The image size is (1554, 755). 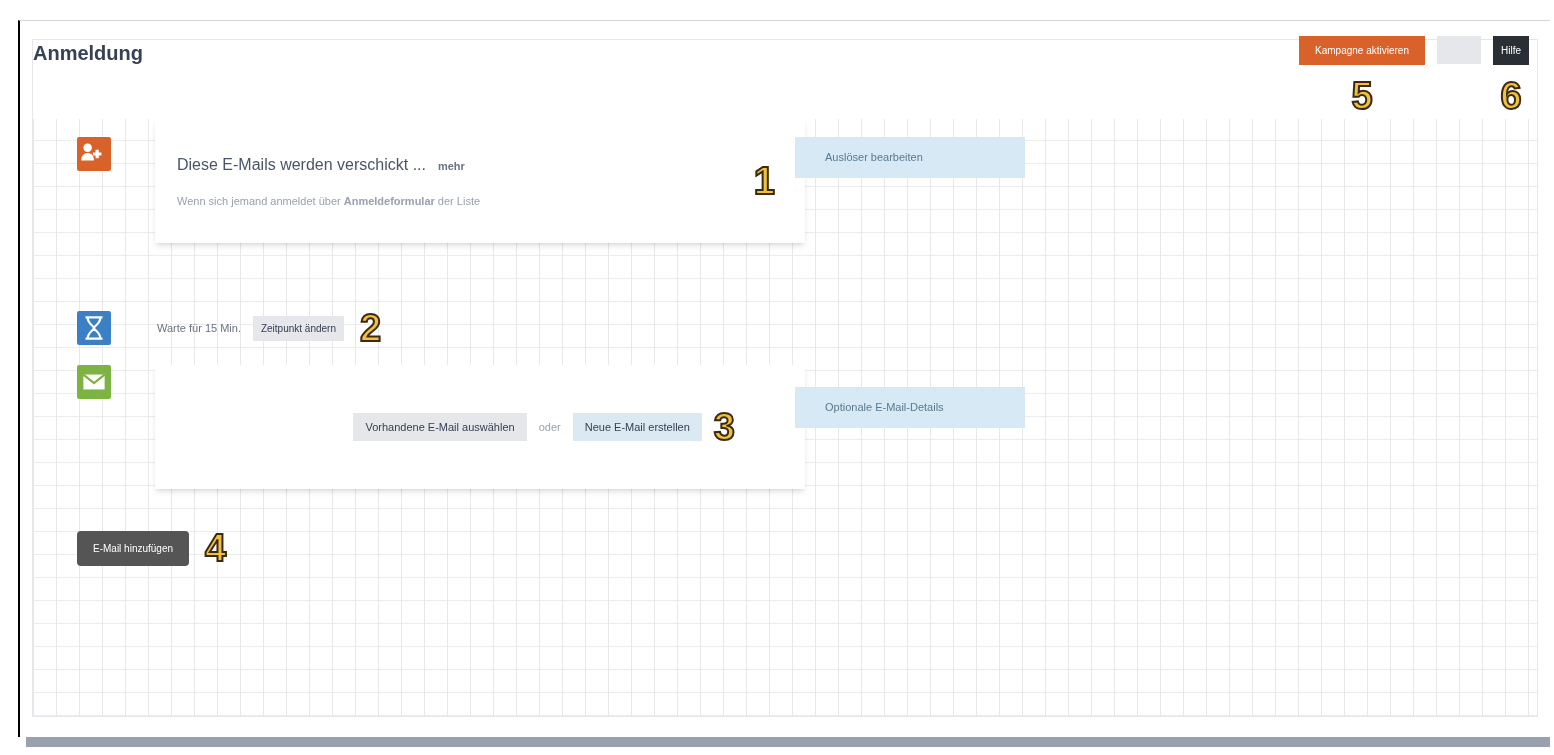 I want to click on blank-button, so click(x=1459, y=50).